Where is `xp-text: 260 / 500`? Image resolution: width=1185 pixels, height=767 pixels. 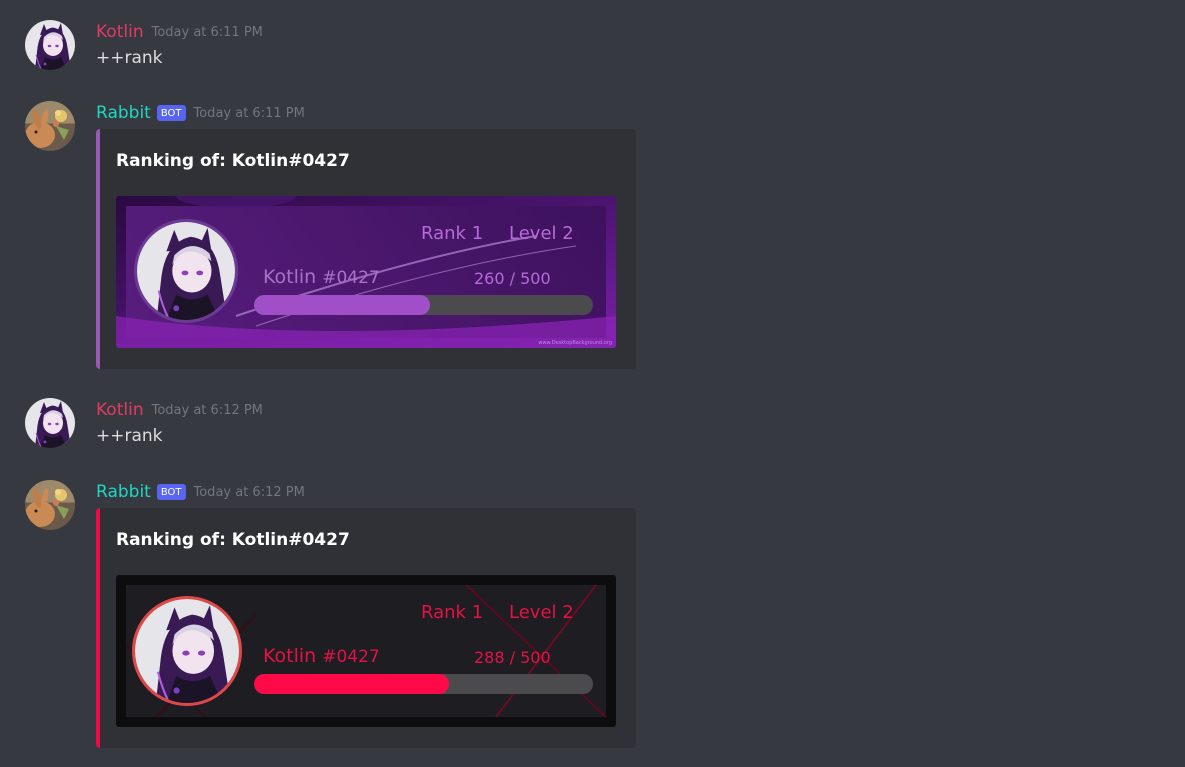 xp-text: 260 / 500 is located at coordinates (512, 278).